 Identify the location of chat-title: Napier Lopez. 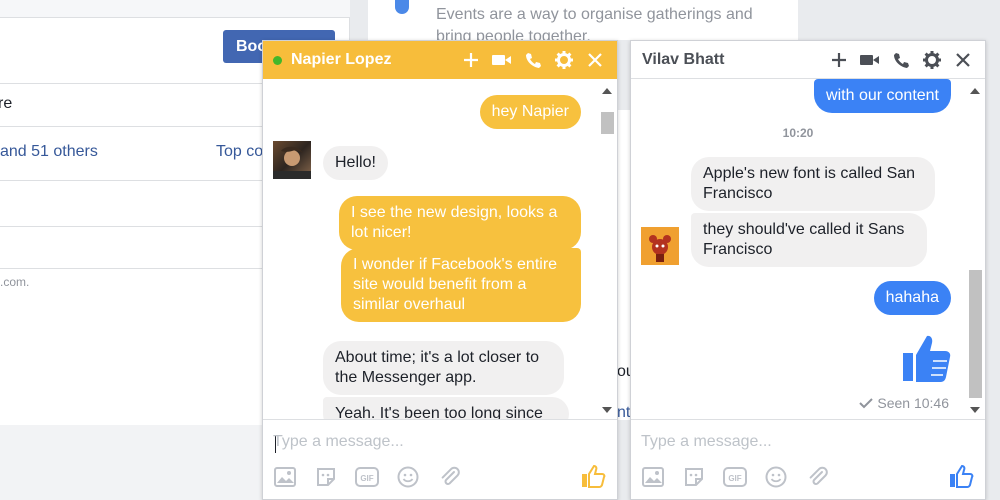
(376, 60).